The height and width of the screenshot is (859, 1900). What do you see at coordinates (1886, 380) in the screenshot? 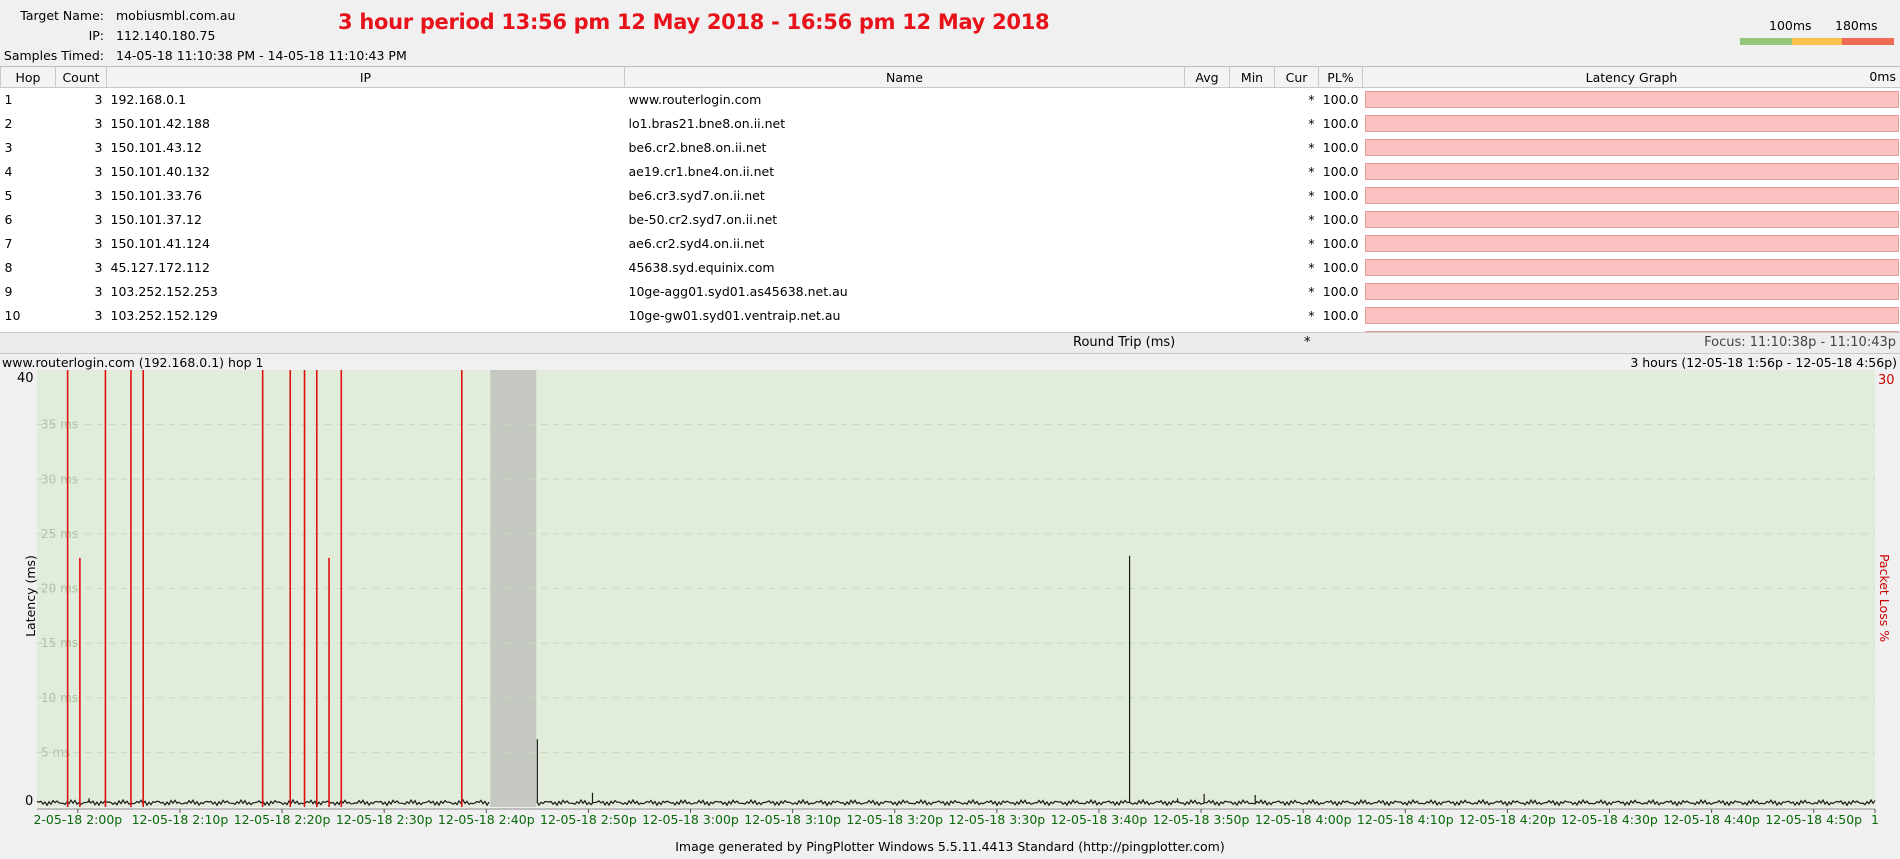
I see `y2-axis-max-label: 30` at bounding box center [1886, 380].